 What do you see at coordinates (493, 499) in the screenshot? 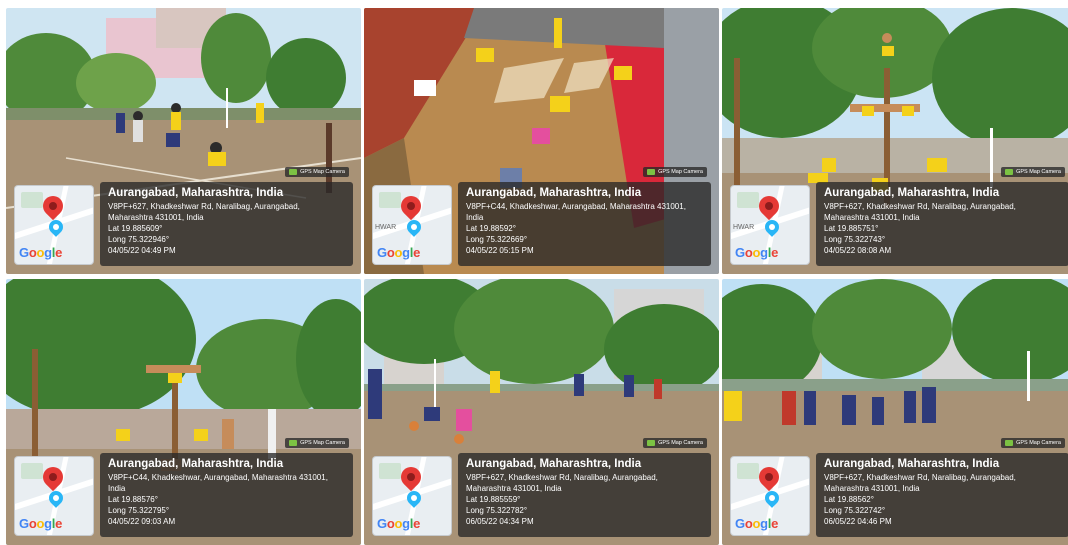
I see `latitude-text: Lat 19.885559°` at bounding box center [493, 499].